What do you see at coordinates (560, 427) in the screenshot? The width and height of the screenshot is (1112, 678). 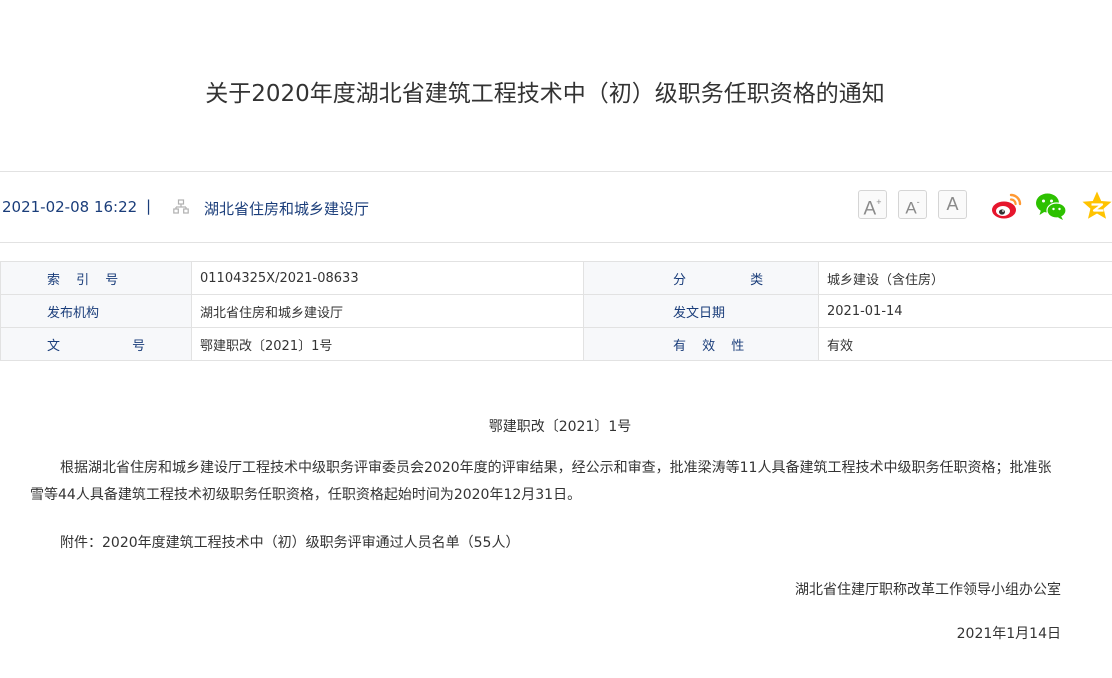 I see `document-number: 鄂建职改〔2021〕1号` at bounding box center [560, 427].